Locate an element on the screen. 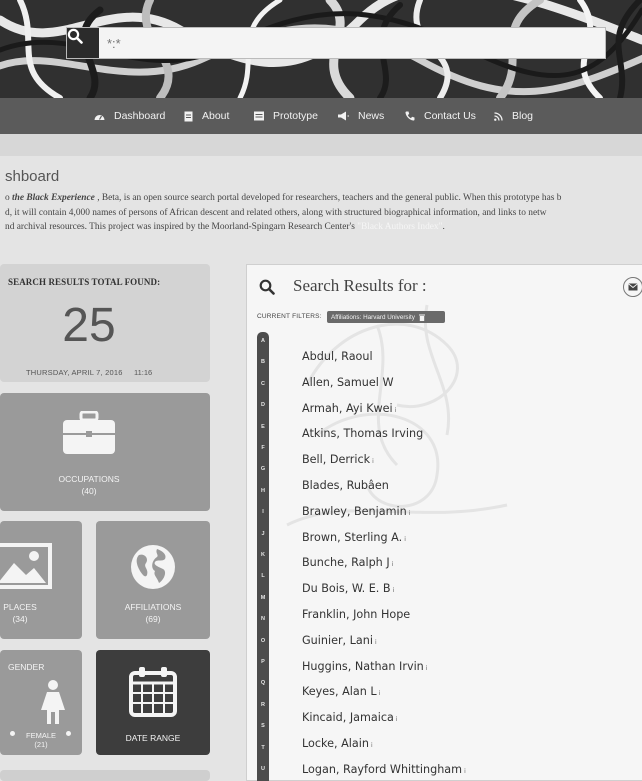  alphabet-letter-p: P is located at coordinates (263, 662).